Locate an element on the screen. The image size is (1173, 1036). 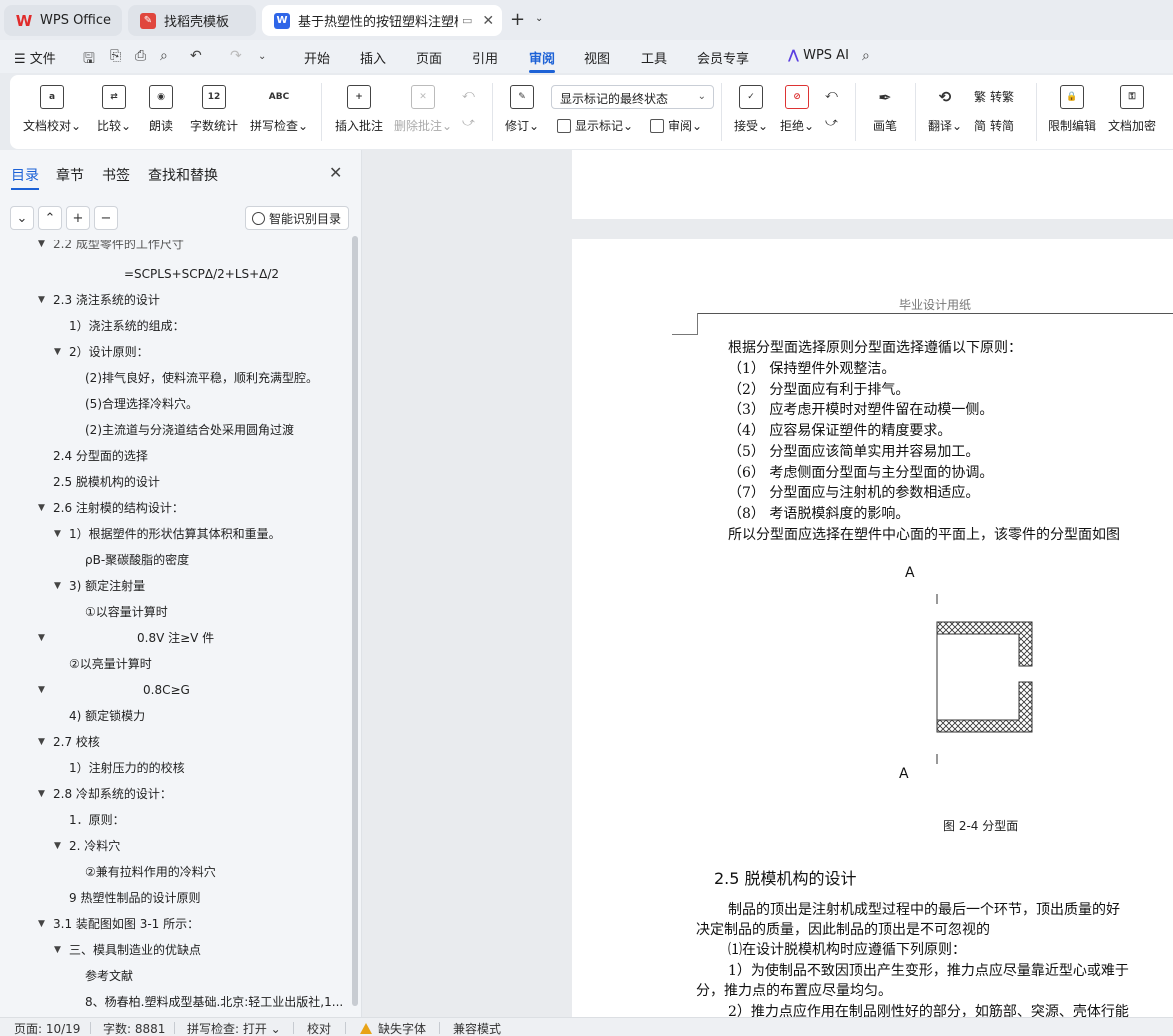
prev-comment-icon: ⤺ is located at coordinates (468, 94).